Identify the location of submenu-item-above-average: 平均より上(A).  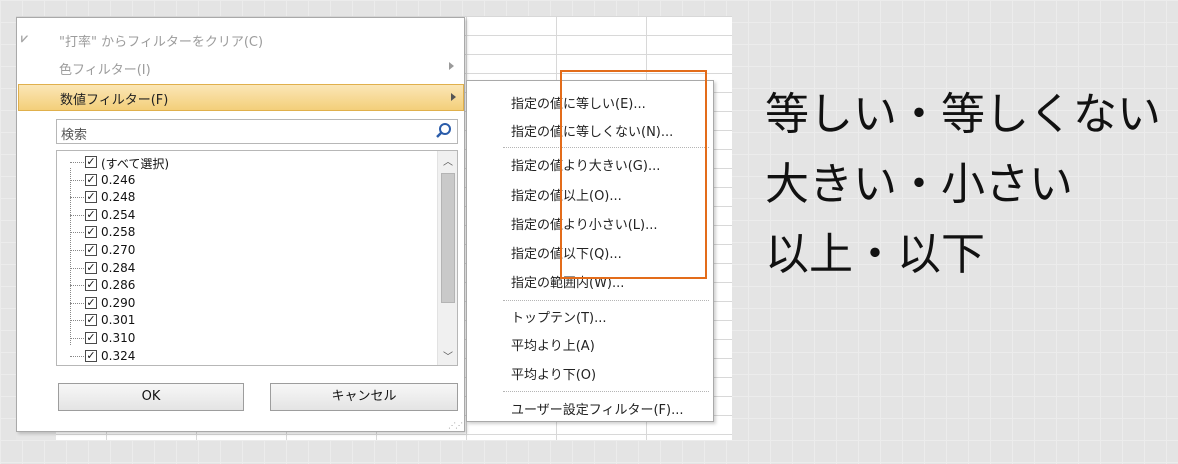
(553, 344).